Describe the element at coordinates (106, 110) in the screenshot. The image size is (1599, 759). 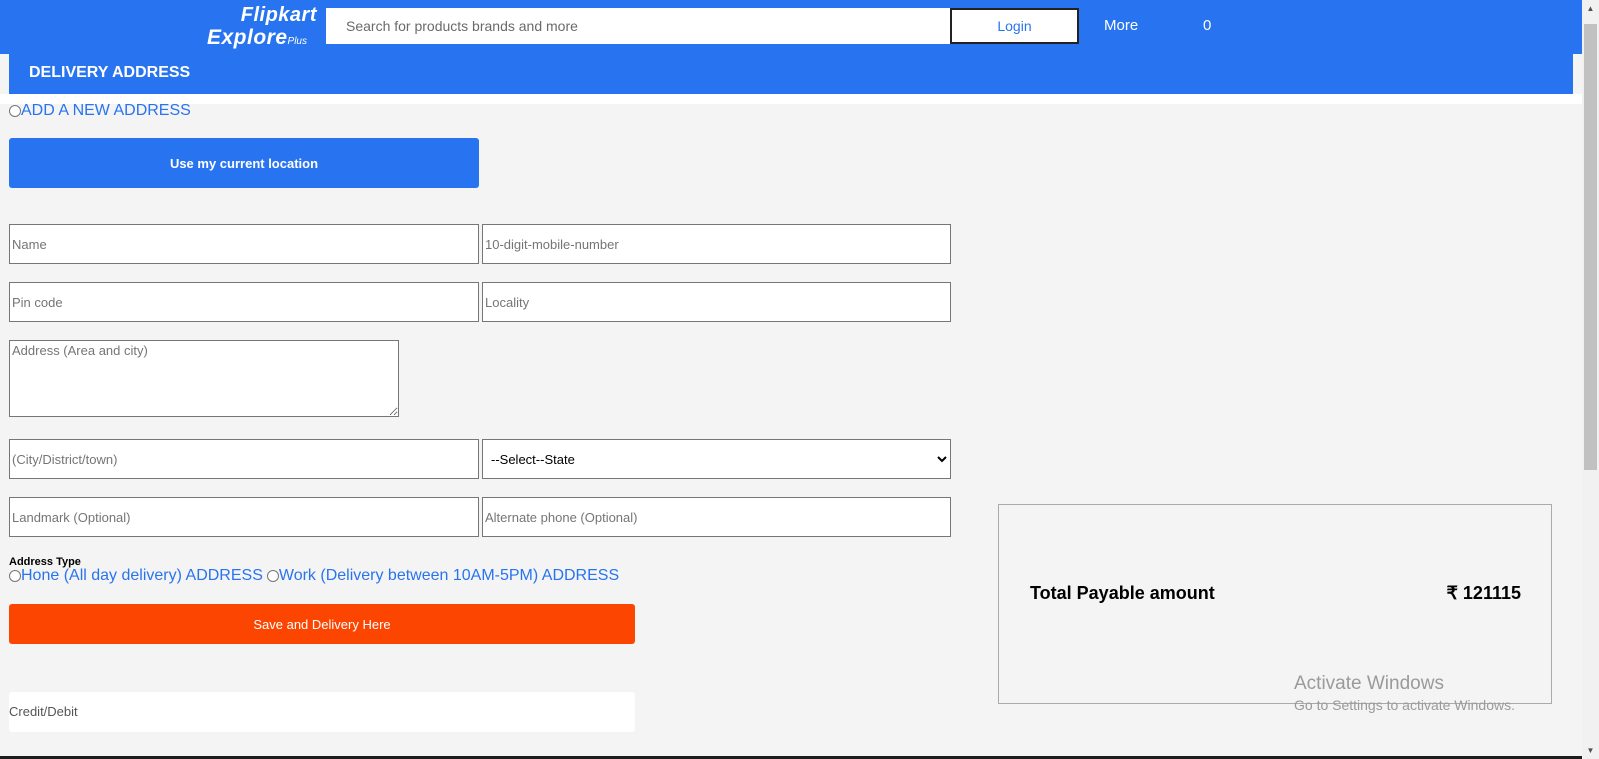
I see `add-new-address-label: ADD A NEW ADDRESS` at that location.